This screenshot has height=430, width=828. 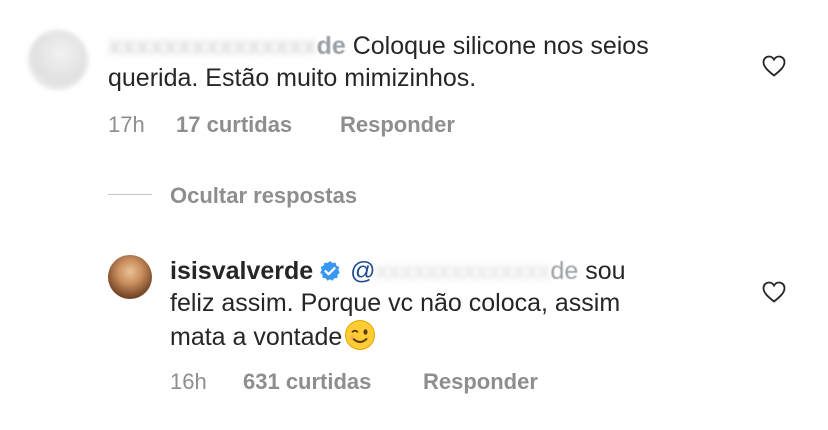 I want to click on comment-1-username: xxxxxxxxxxxxxxxde, so click(x=227, y=46).